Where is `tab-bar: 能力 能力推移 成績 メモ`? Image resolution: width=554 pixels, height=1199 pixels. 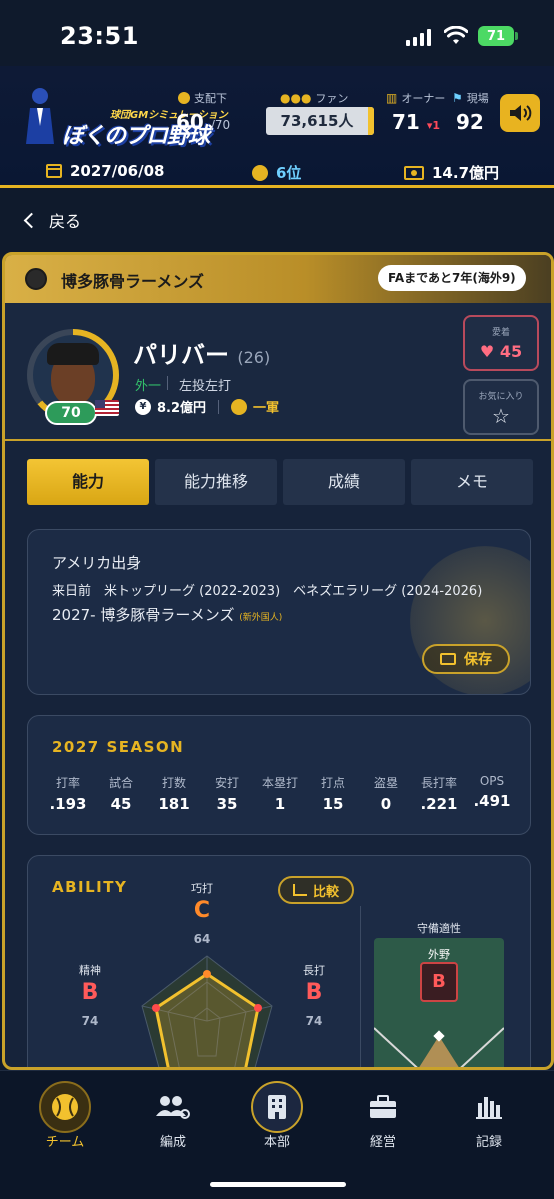 tab-bar: 能力 能力推移 成績 メモ is located at coordinates (280, 482).